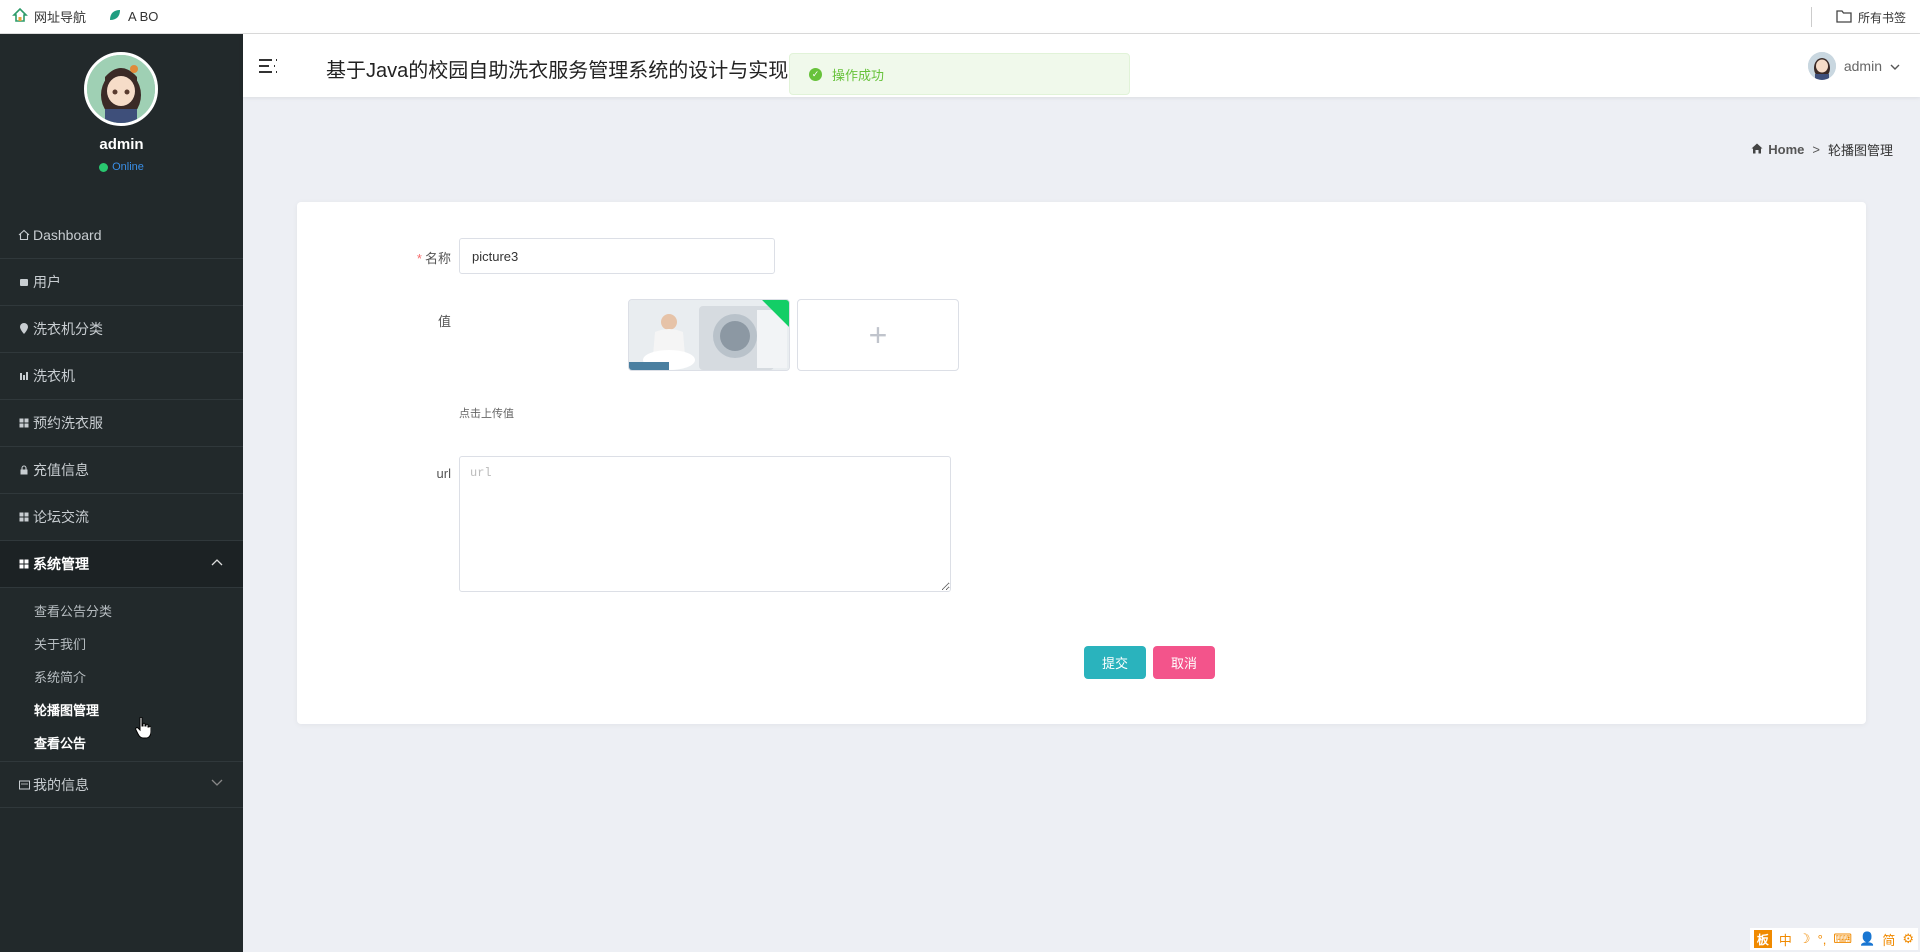 The width and height of the screenshot is (1920, 952). Describe the element at coordinates (1862, 66) in the screenshot. I see `user-name: admin` at that location.